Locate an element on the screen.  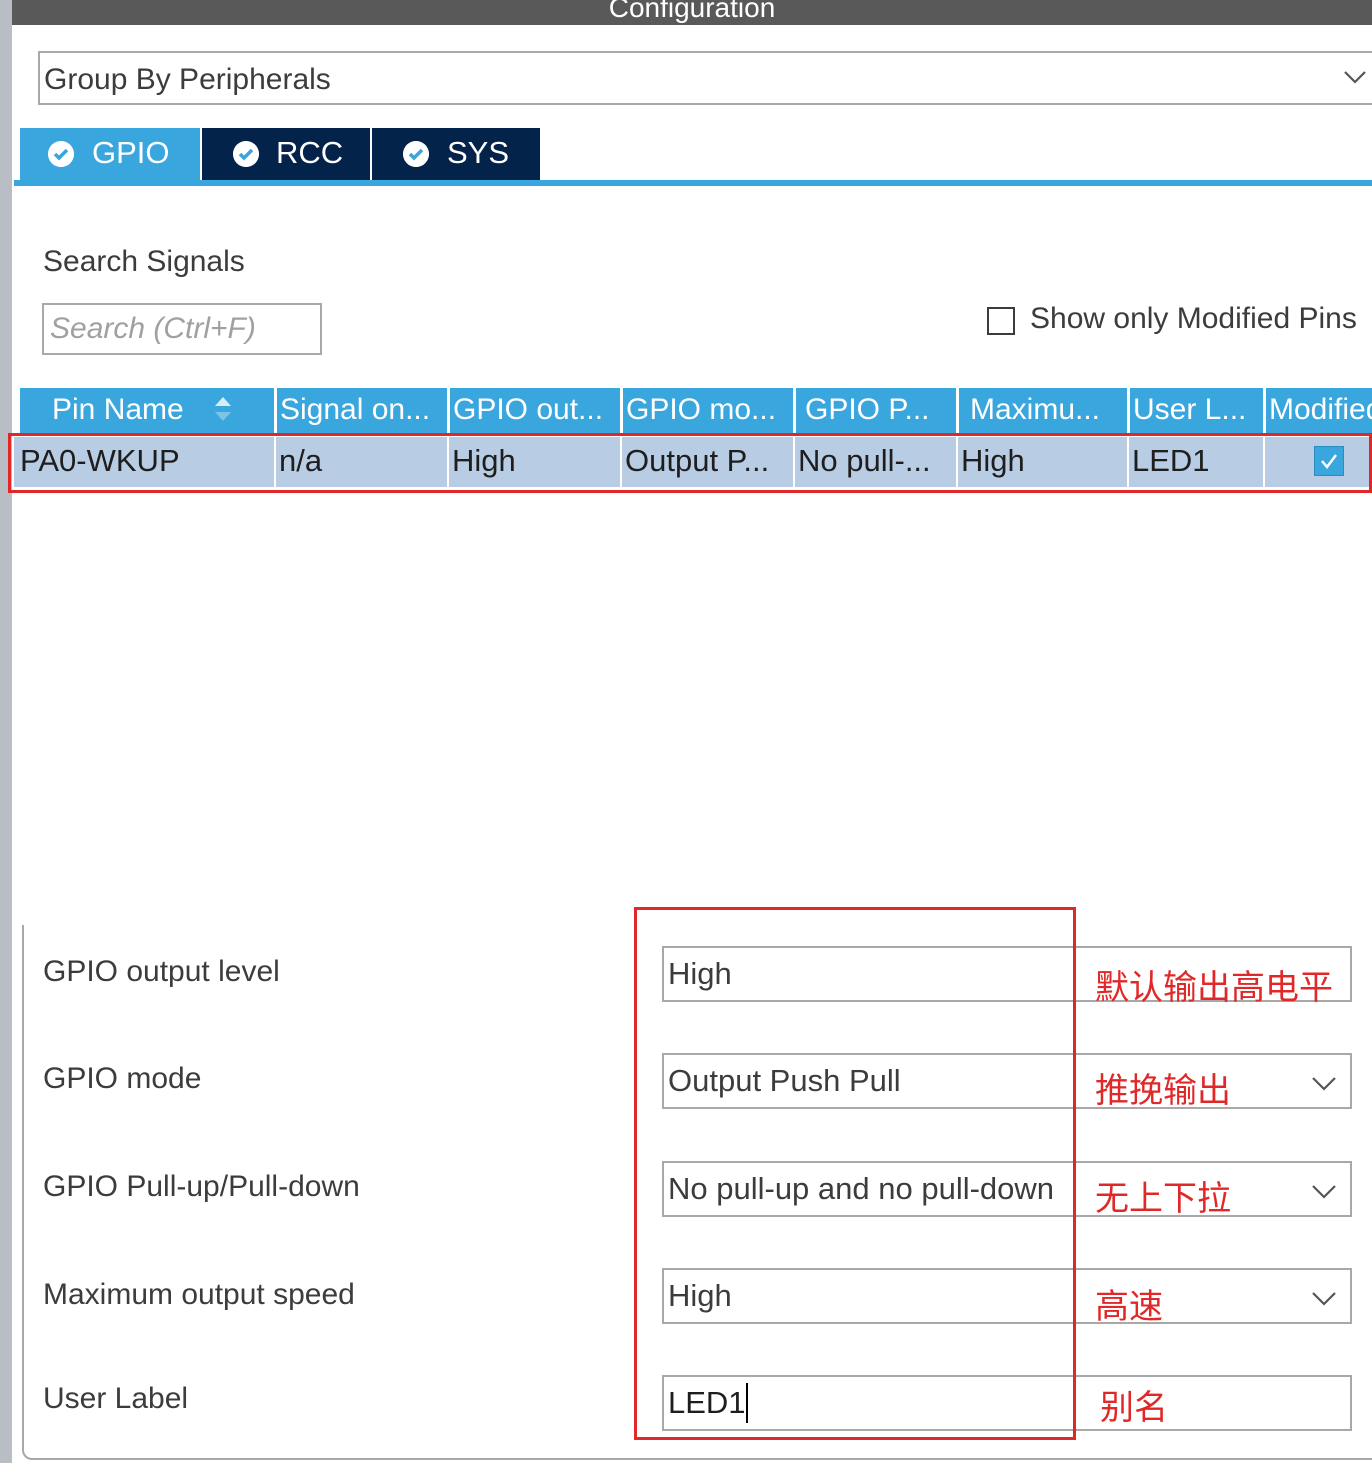
show-modified-label: Show only Modified Pins is located at coordinates (1193, 318).